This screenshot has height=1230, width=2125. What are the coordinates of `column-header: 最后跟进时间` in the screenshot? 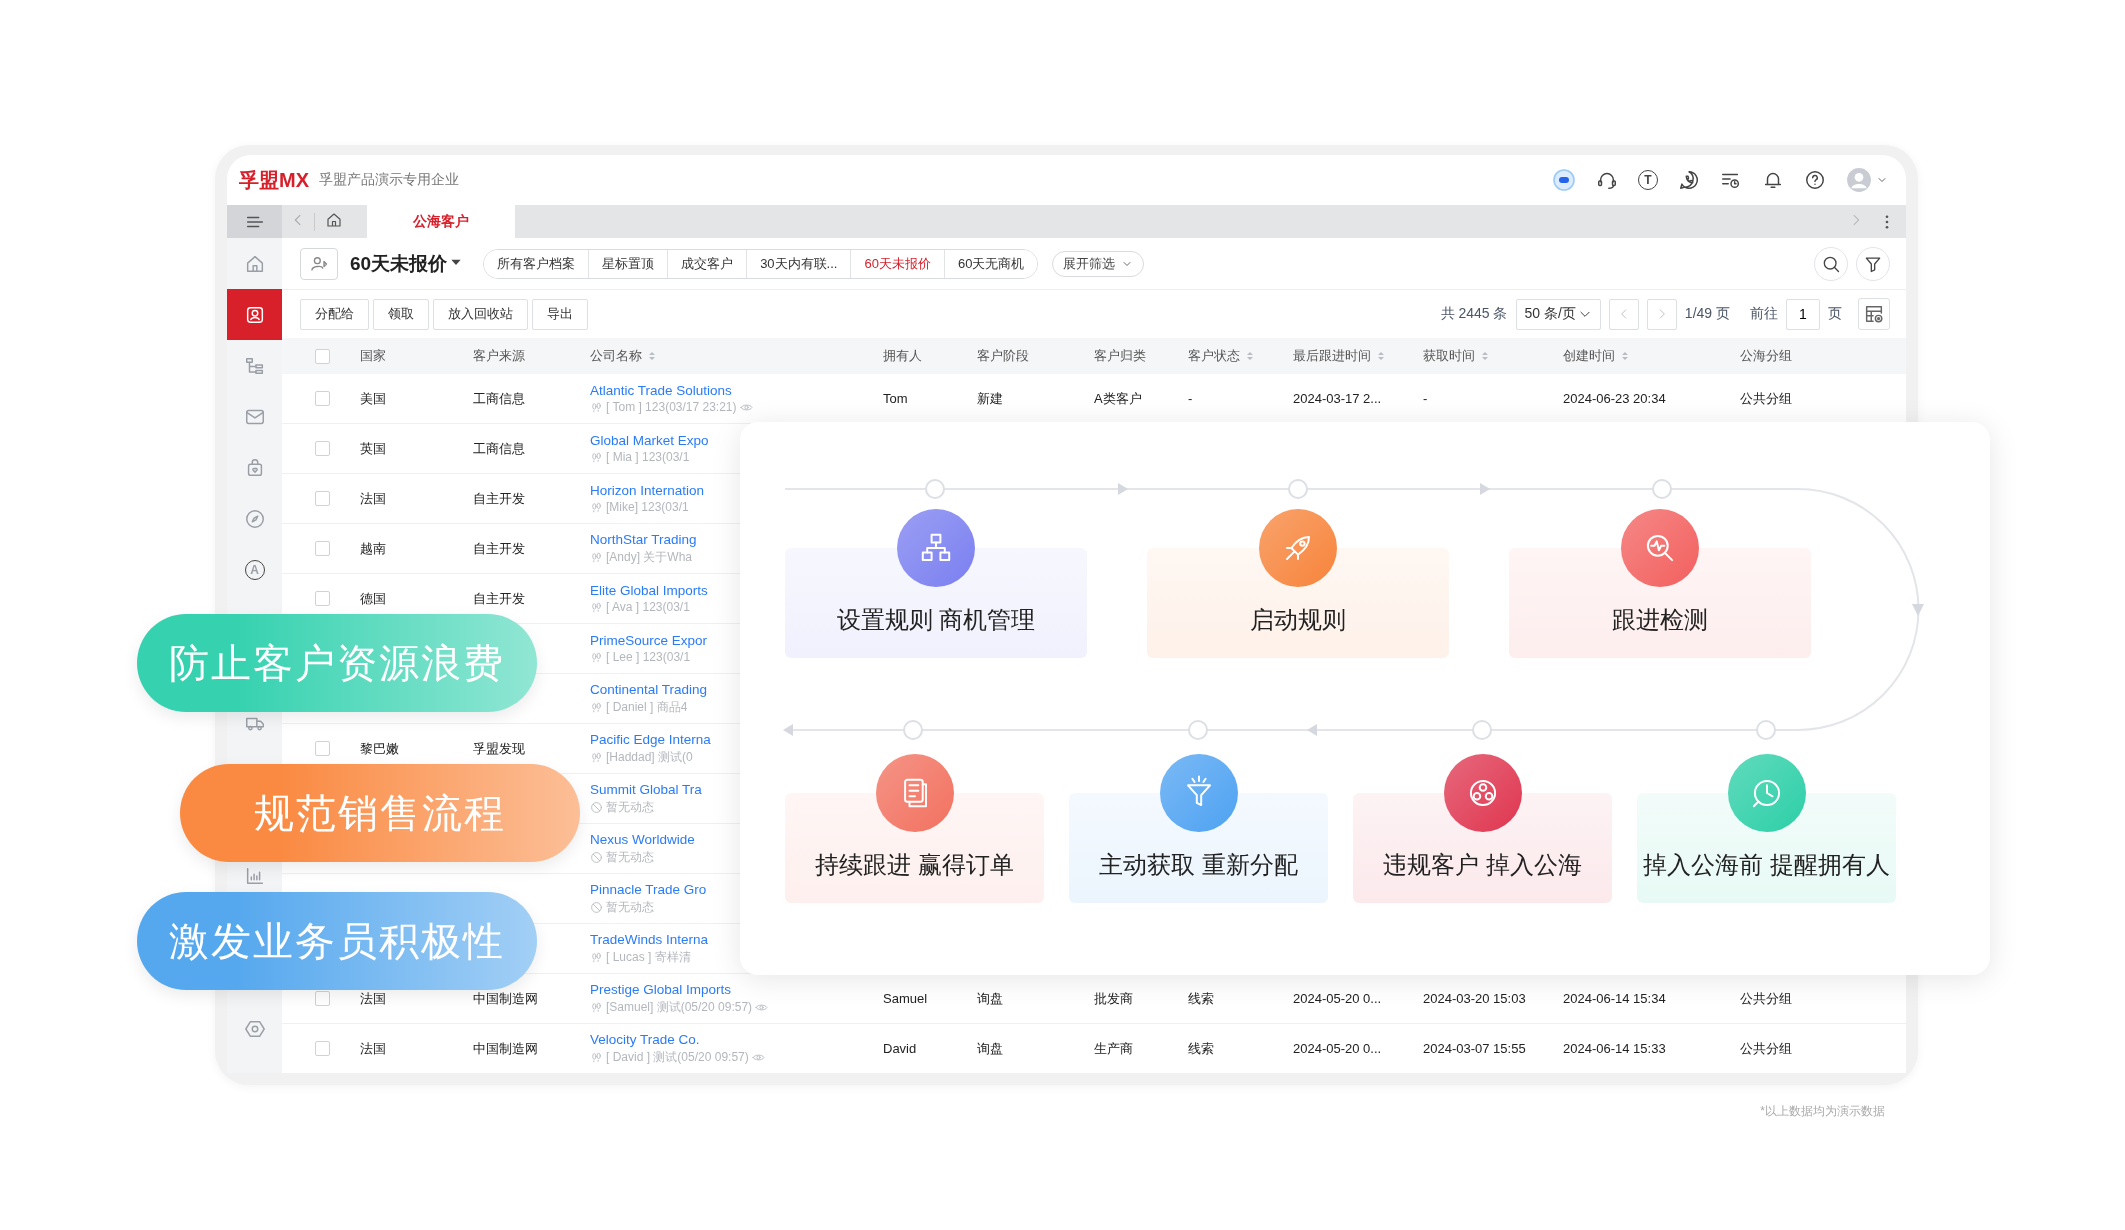 It's located at (1358, 356).